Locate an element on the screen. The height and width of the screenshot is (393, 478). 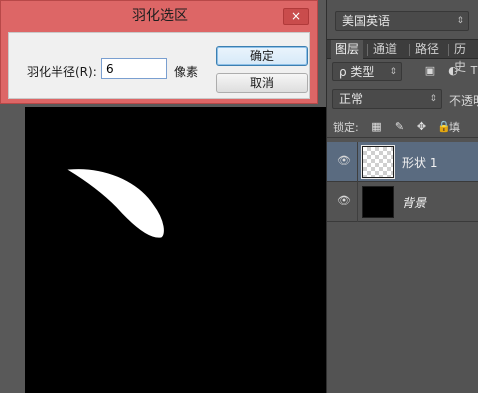
canvas-artwork is located at coordinates (115, 203).